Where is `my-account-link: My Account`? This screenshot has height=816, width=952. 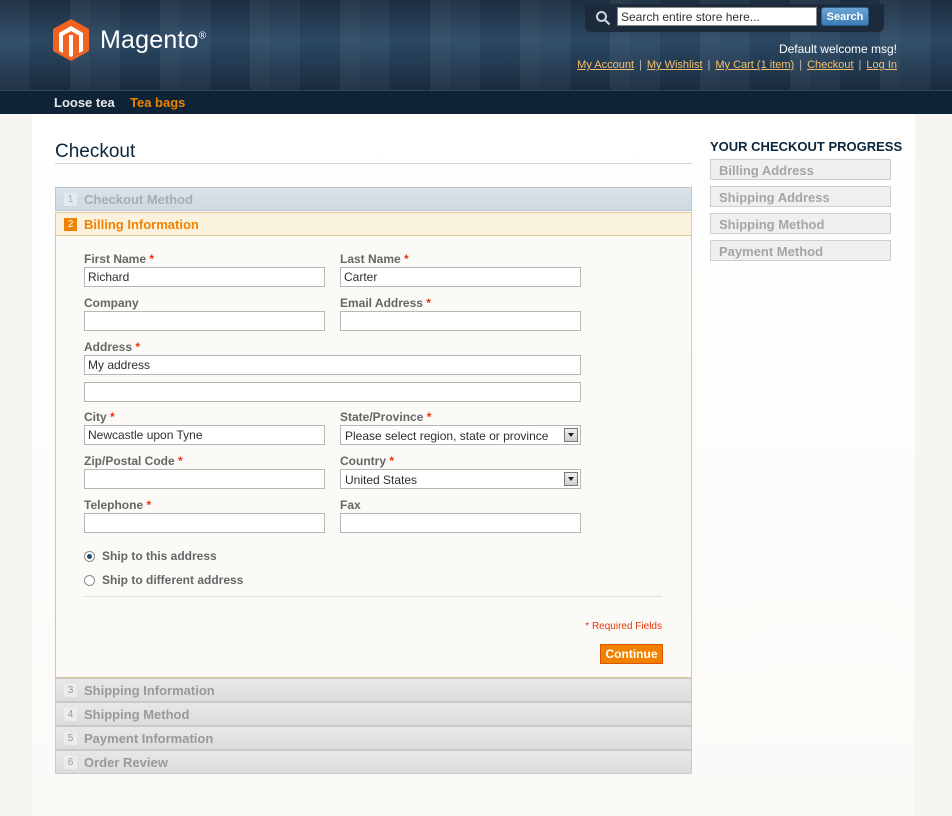 my-account-link: My Account is located at coordinates (605, 65).